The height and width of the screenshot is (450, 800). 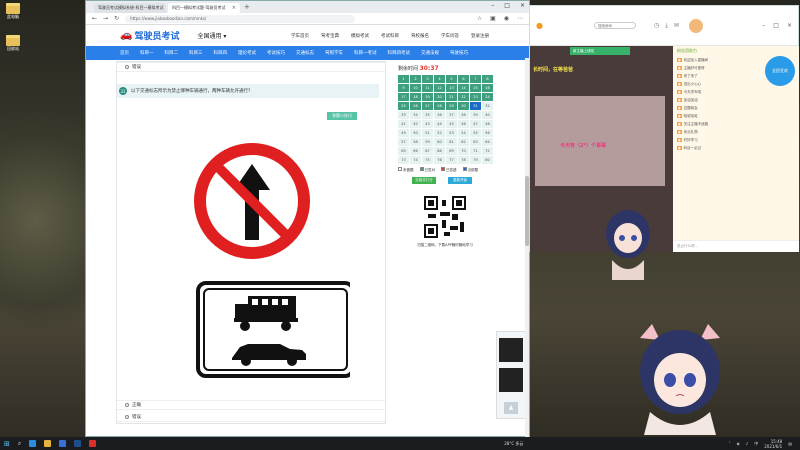 What do you see at coordinates (415, 142) in the screenshot?
I see `question-cell: 58` at bounding box center [415, 142].